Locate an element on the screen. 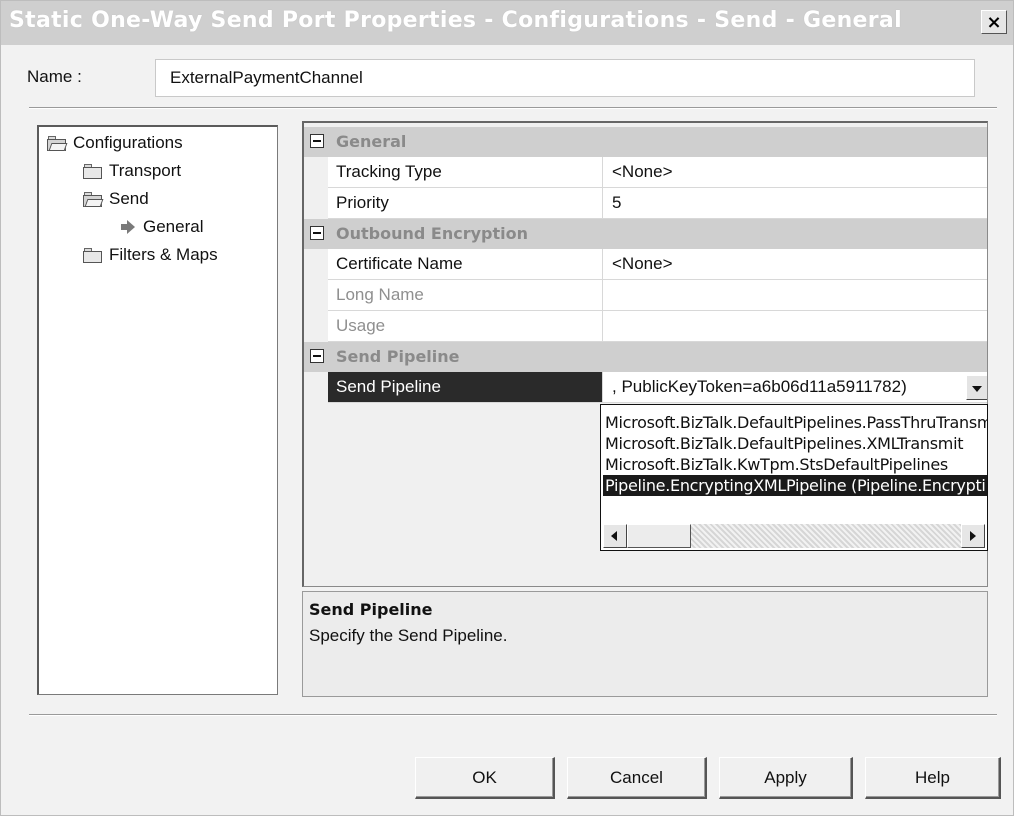  description-text: Specify the Send Pipeline. is located at coordinates (408, 635).